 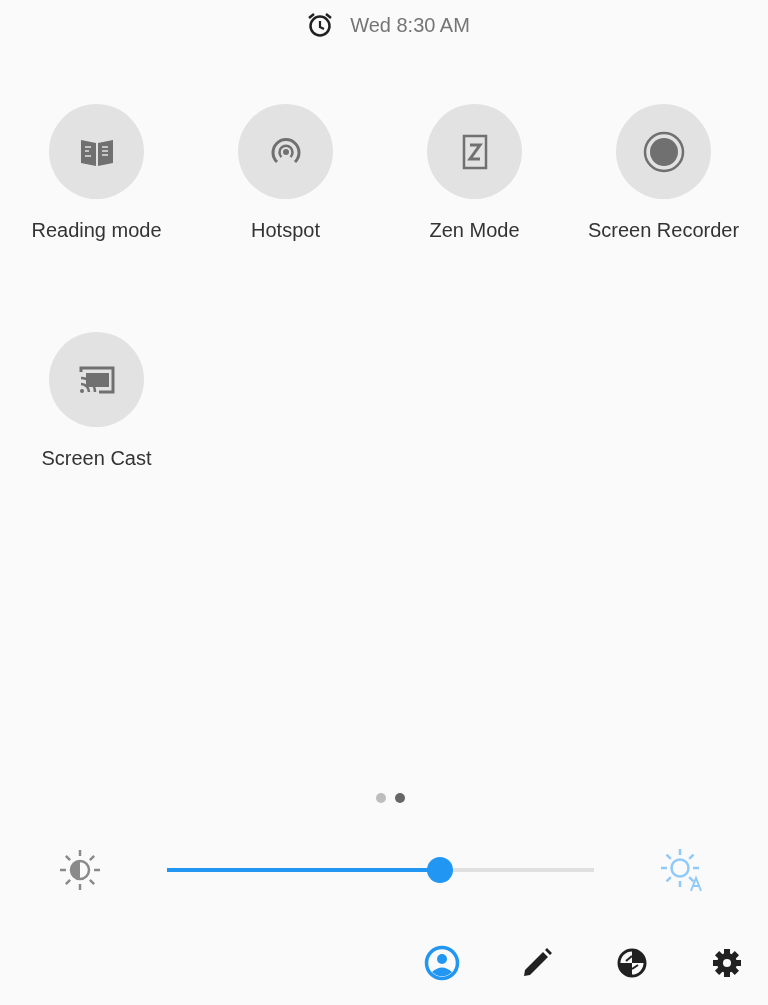 I want to click on brightness-icon, so click(x=80, y=870).